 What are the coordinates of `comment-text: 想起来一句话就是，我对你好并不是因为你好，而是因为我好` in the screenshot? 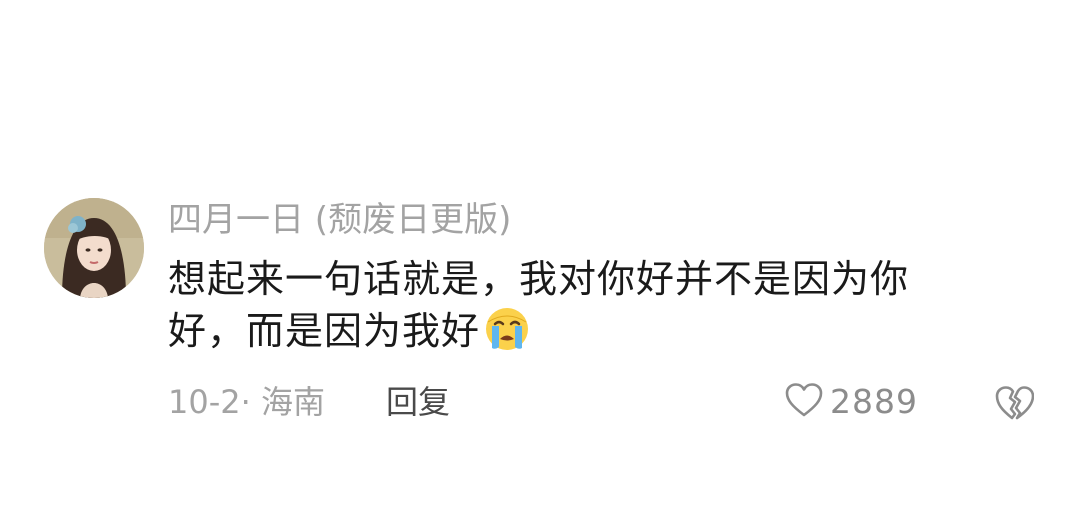 It's located at (568, 305).